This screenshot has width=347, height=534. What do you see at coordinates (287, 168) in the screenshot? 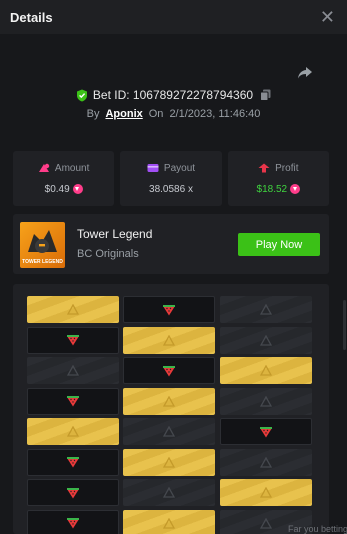
I see `profit-label: Profit` at bounding box center [287, 168].